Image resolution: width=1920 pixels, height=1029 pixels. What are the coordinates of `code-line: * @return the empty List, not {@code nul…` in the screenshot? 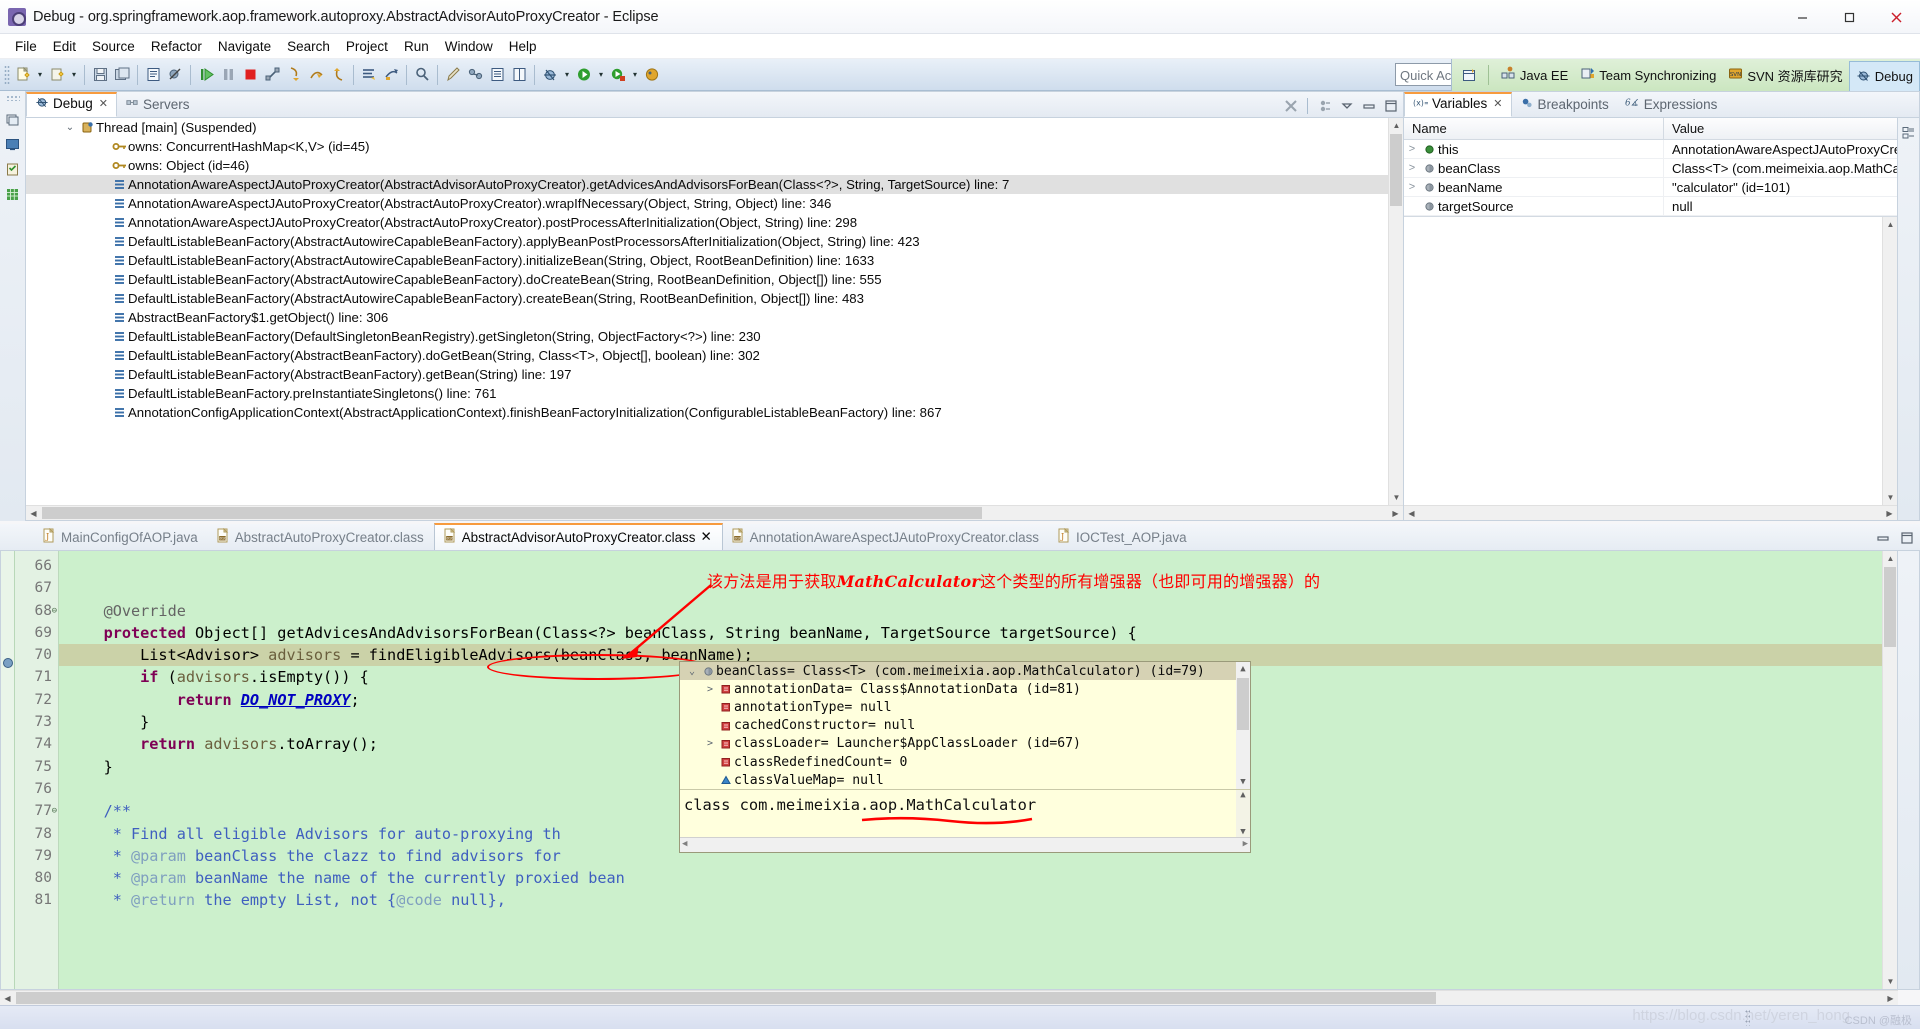 It's located at (989, 900).